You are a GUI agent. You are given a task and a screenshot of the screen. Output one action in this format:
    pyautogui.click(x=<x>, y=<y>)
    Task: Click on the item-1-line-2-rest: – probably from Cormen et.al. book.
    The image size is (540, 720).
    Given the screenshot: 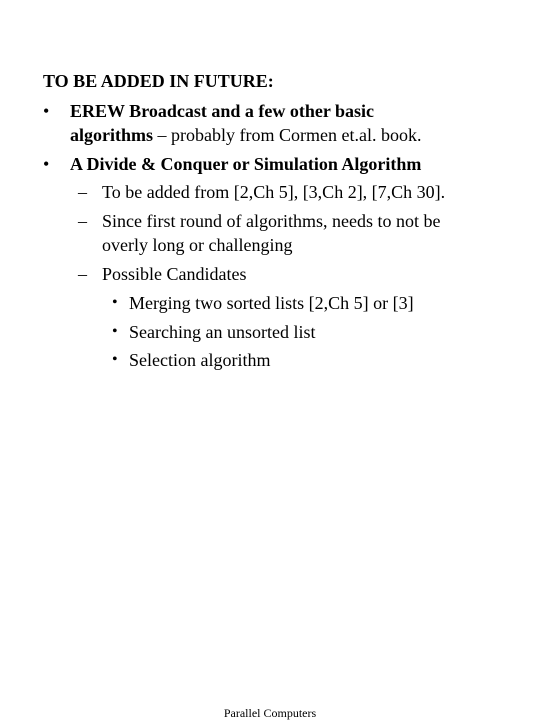 What is the action you would take?
    pyautogui.click(x=287, y=135)
    